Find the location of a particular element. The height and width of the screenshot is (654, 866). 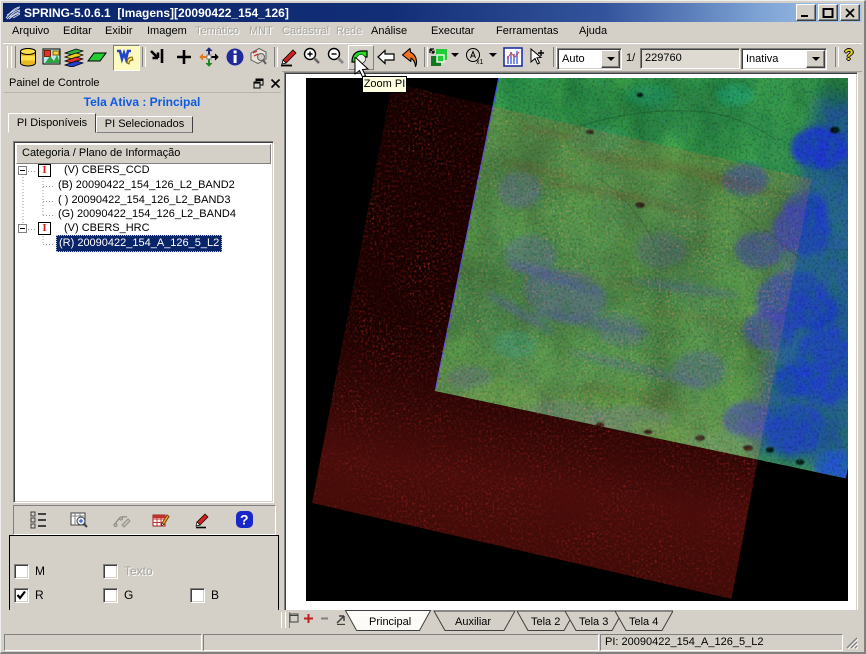

svg-text: x1 is located at coordinates (480, 62).